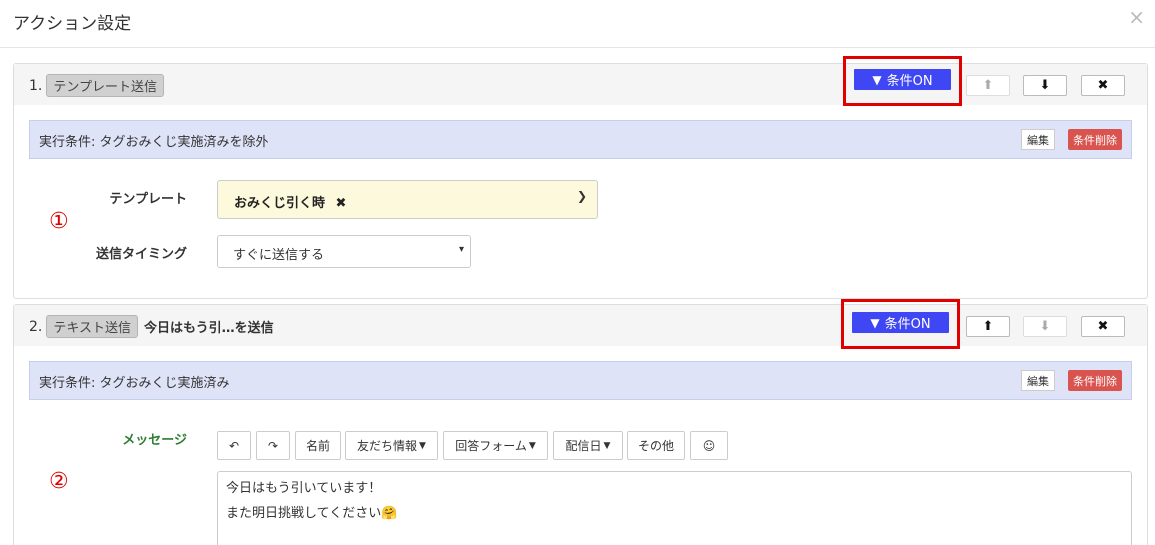 This screenshot has width=1155, height=545. What do you see at coordinates (92, 326) in the screenshot?
I see `action-type-badge: テキスト送信` at bounding box center [92, 326].